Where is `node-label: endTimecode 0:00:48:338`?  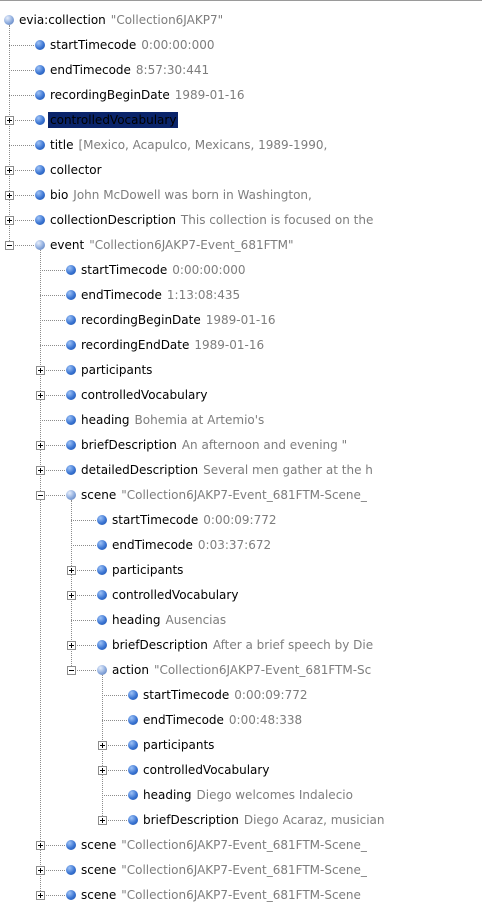 node-label: endTimecode 0:00:48:338 is located at coordinates (222, 720).